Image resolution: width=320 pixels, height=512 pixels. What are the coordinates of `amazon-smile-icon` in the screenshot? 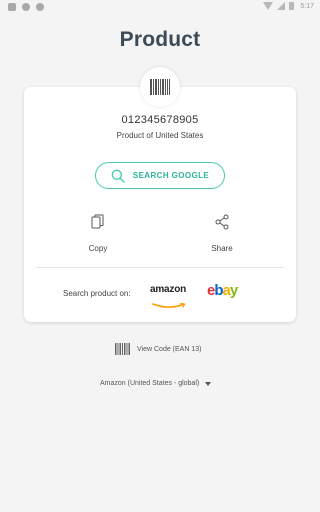 It's located at (169, 305).